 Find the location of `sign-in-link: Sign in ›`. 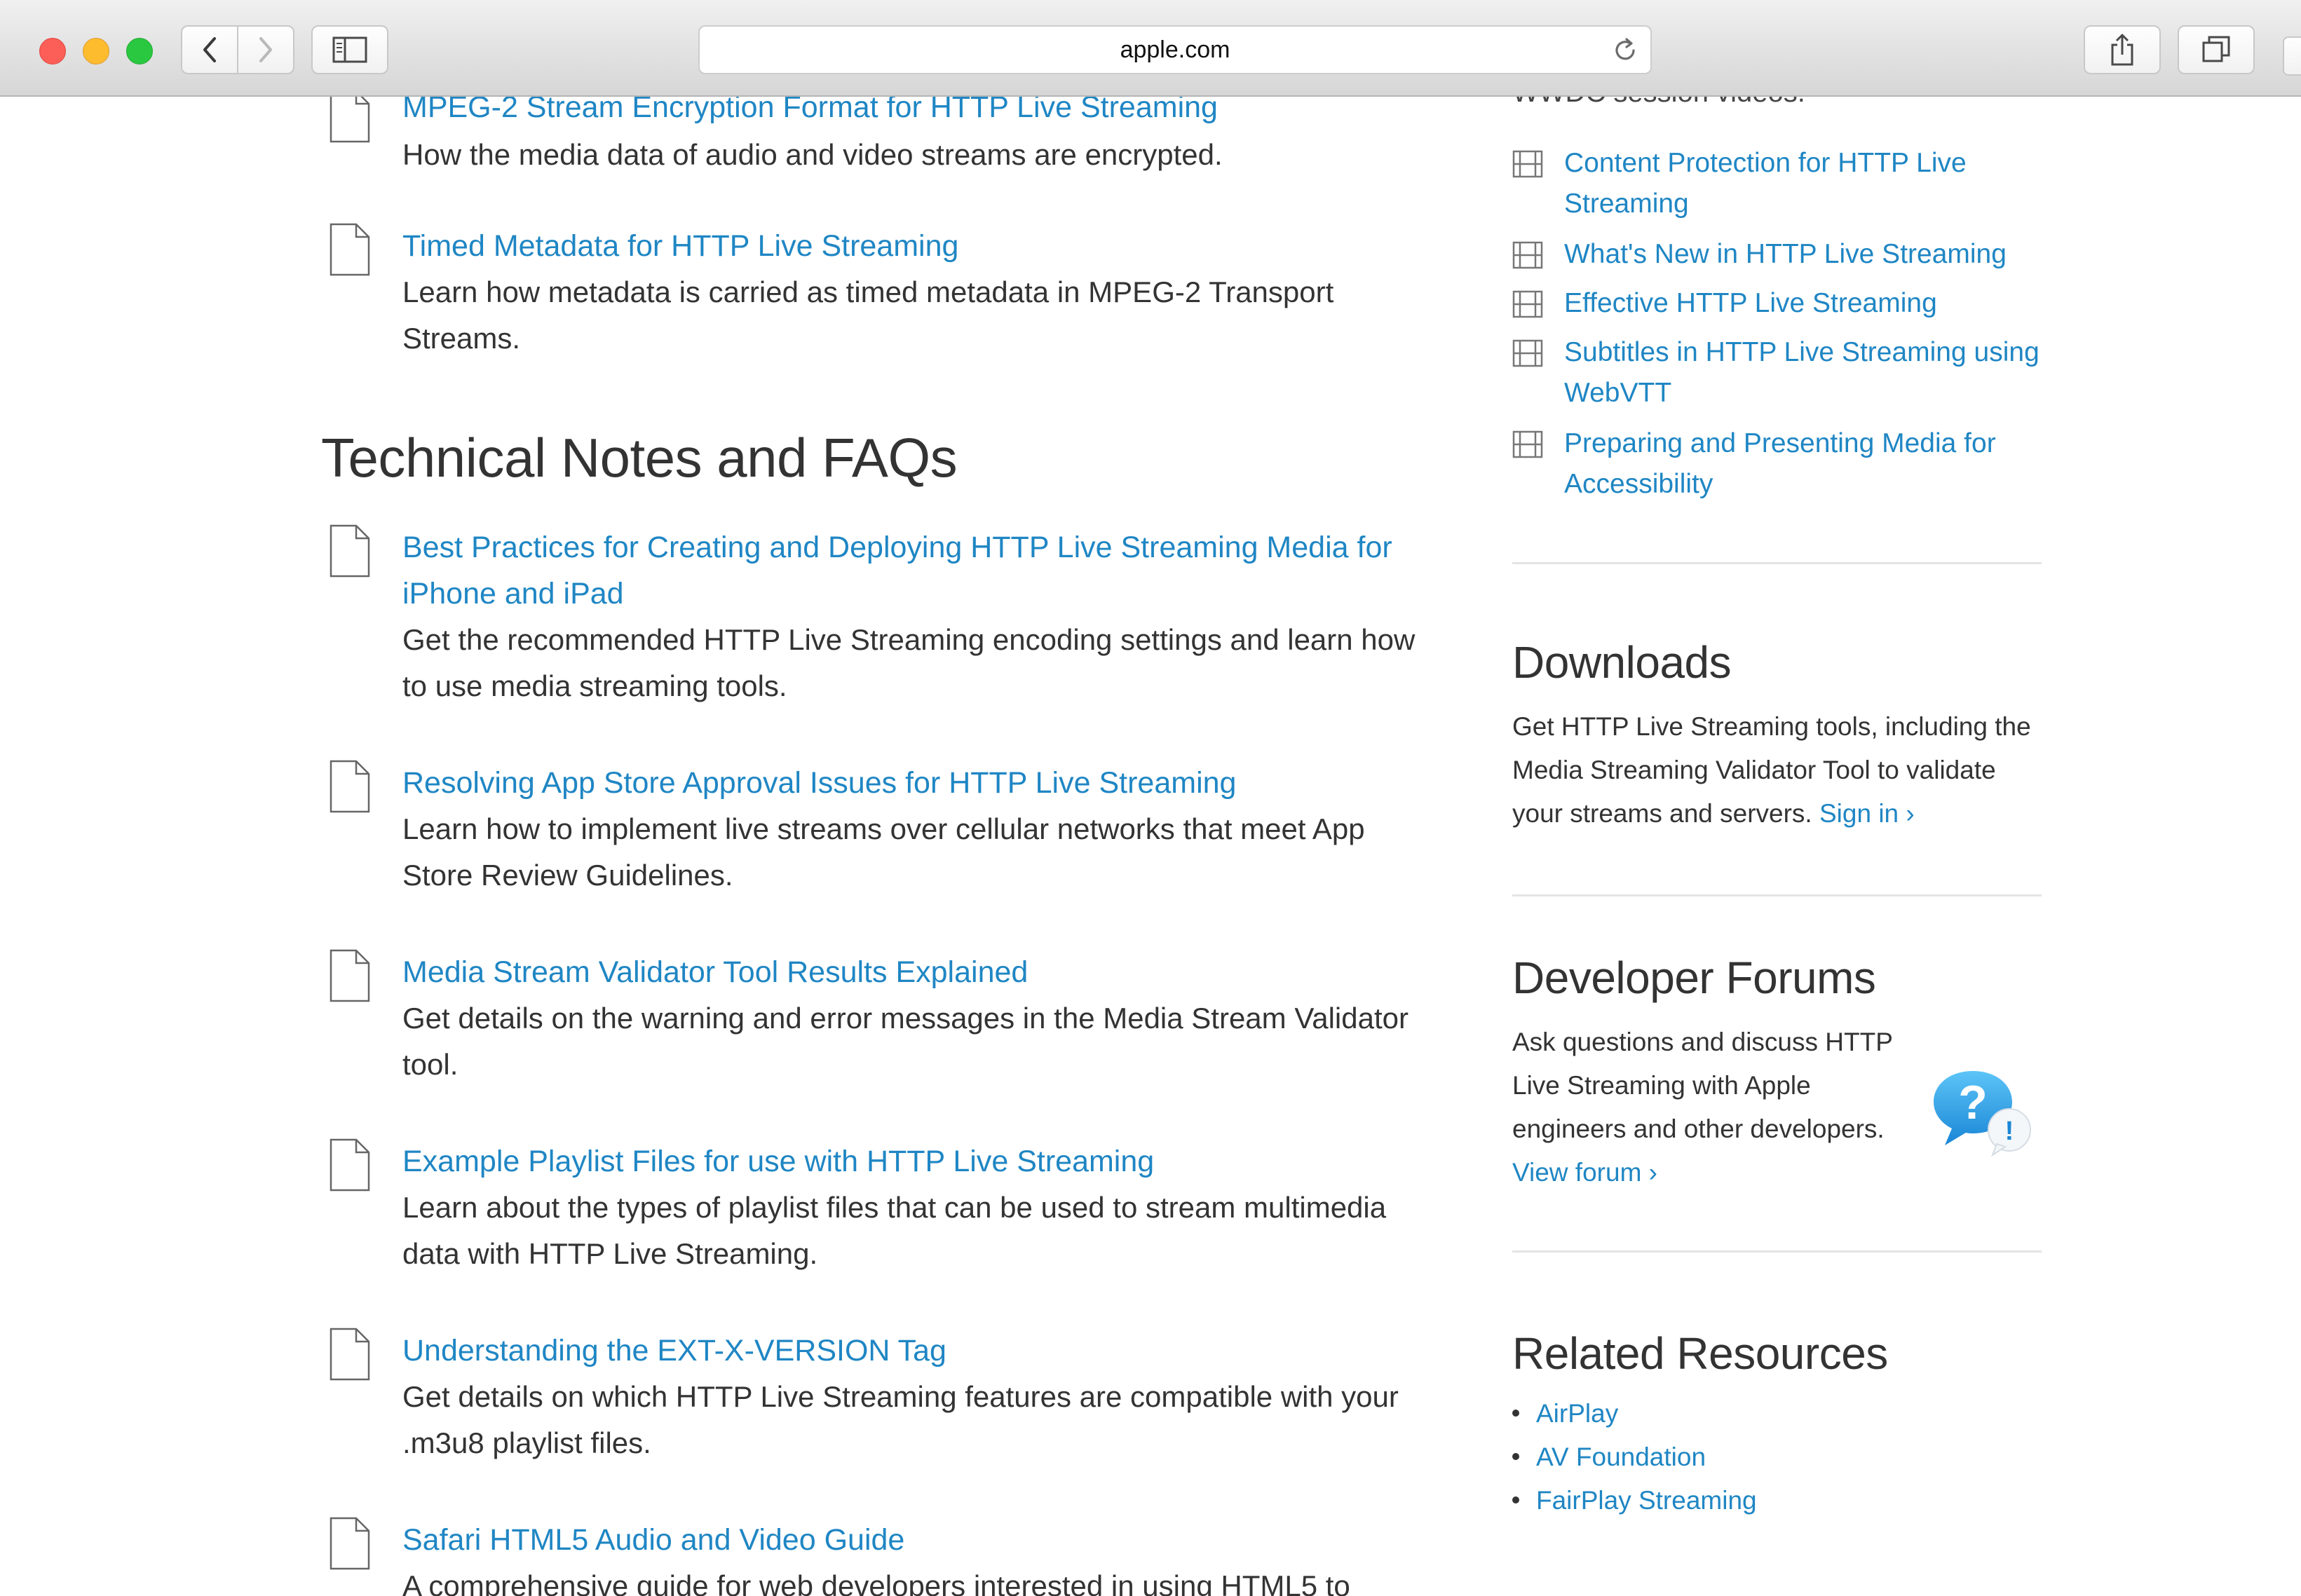

sign-in-link: Sign in › is located at coordinates (1867, 814).